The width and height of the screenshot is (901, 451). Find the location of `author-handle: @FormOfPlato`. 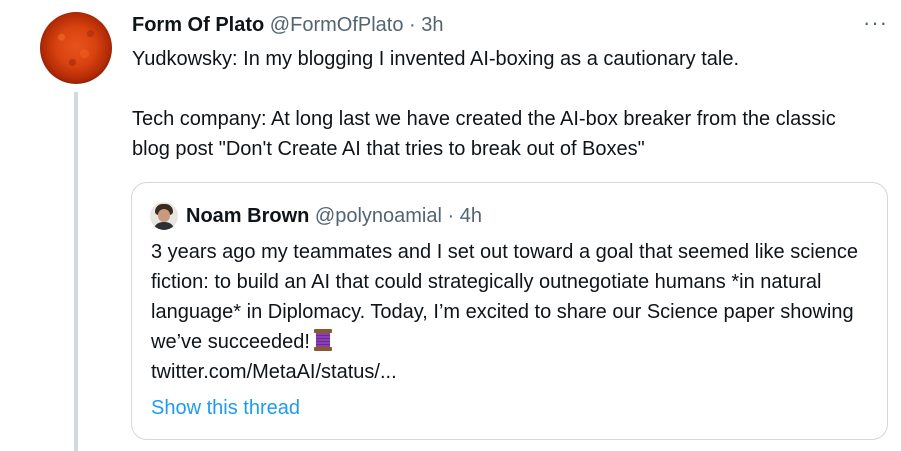

author-handle: @FormOfPlato is located at coordinates (337, 25).